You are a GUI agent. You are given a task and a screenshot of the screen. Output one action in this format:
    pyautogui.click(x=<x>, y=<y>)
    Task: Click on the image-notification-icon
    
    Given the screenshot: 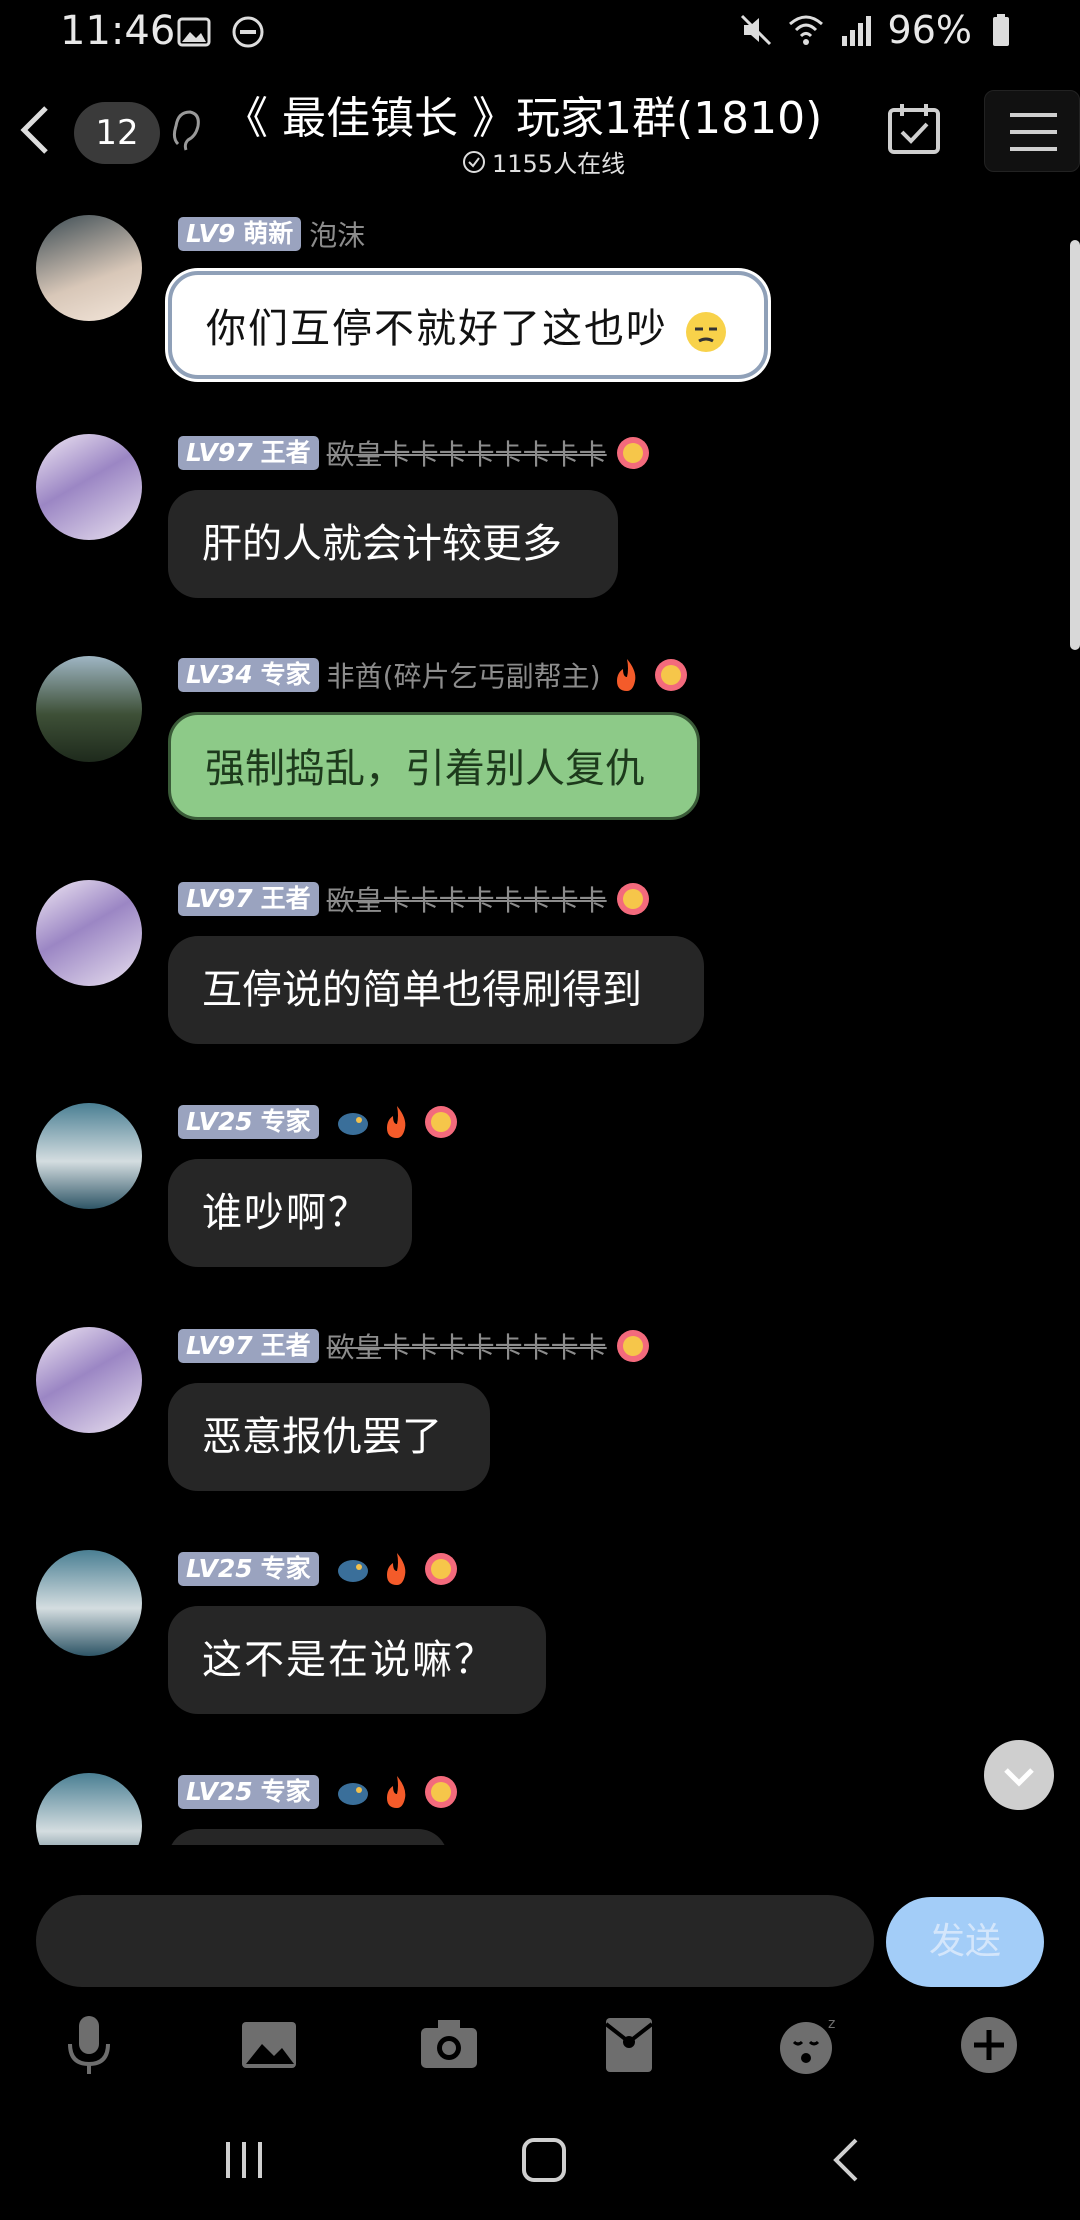 What is the action you would take?
    pyautogui.click(x=194, y=32)
    